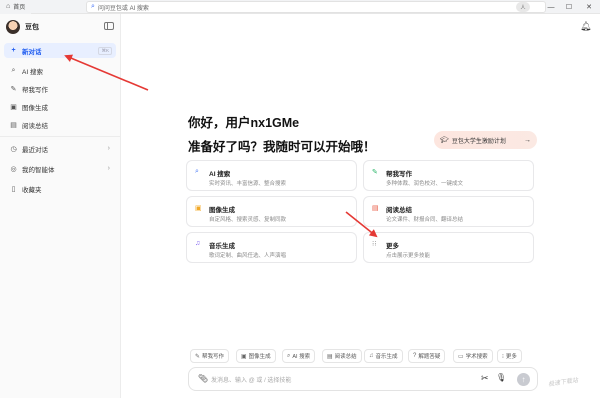  Describe the element at coordinates (220, 174) in the screenshot. I see `card-title: AI 搜索` at that location.